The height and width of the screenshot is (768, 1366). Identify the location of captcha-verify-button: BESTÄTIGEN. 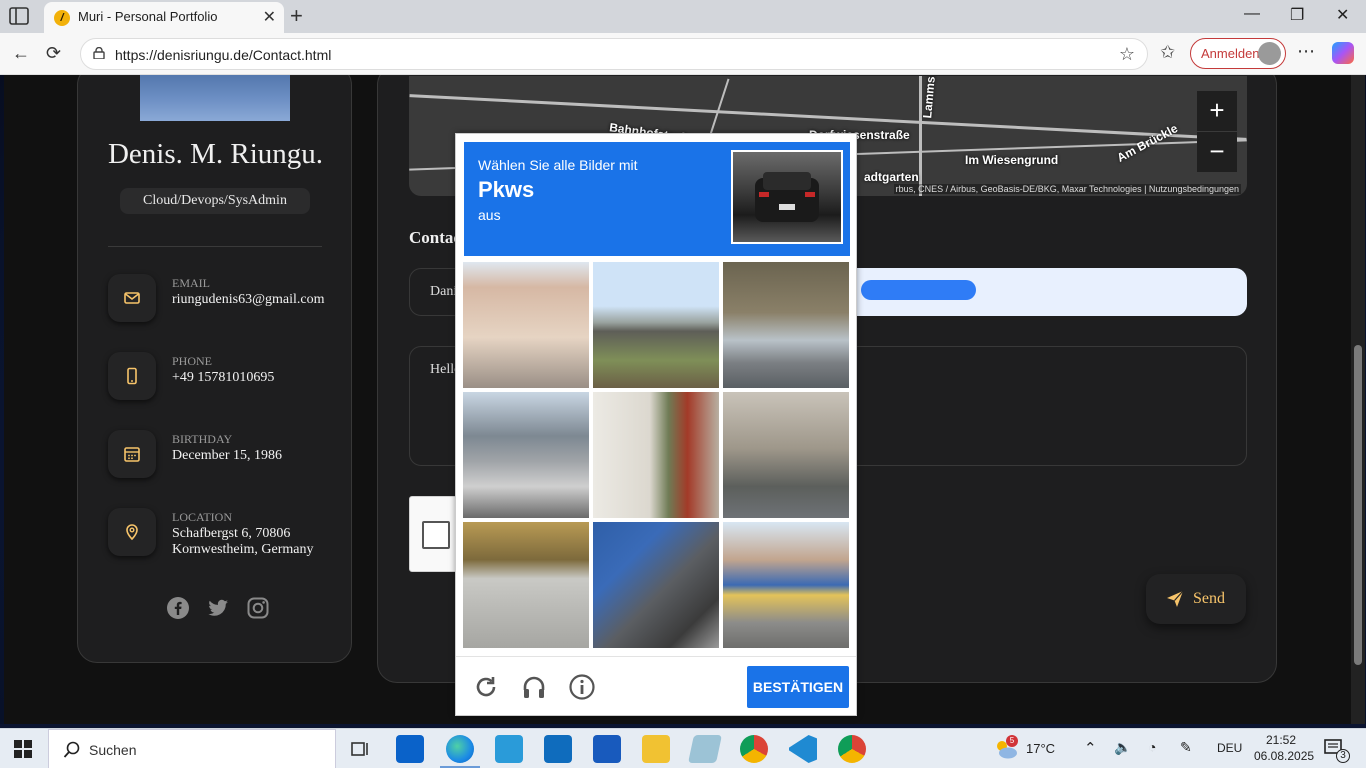
(798, 687).